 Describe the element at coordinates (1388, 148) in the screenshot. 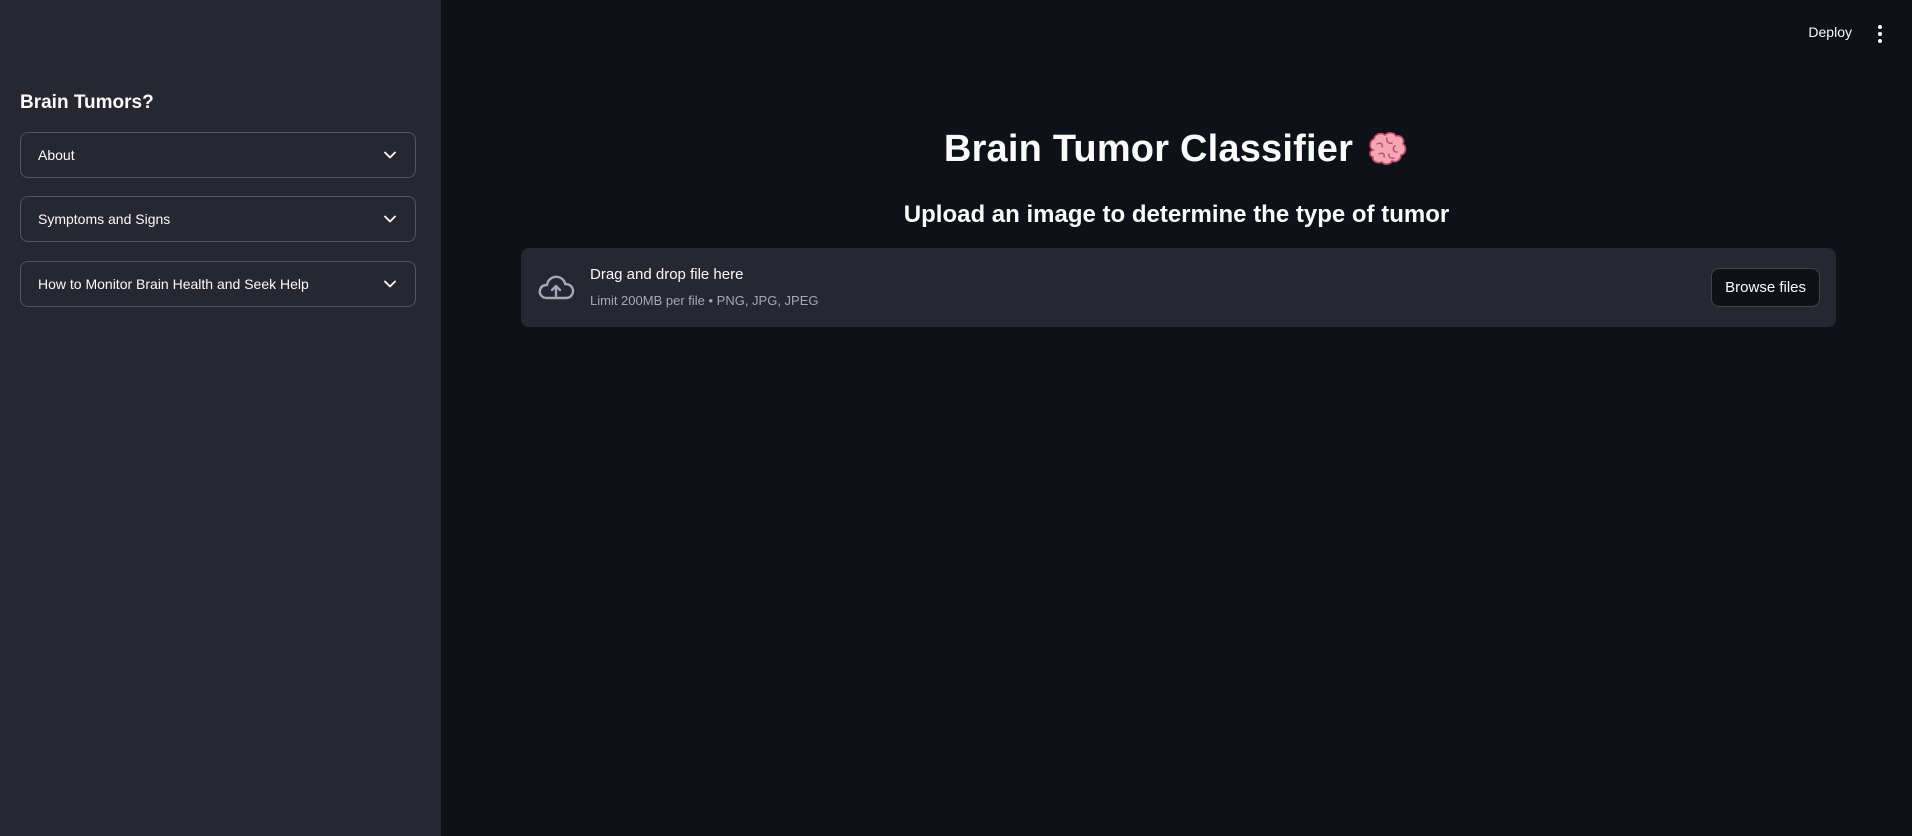

I see `brain-emoji-icon` at that location.